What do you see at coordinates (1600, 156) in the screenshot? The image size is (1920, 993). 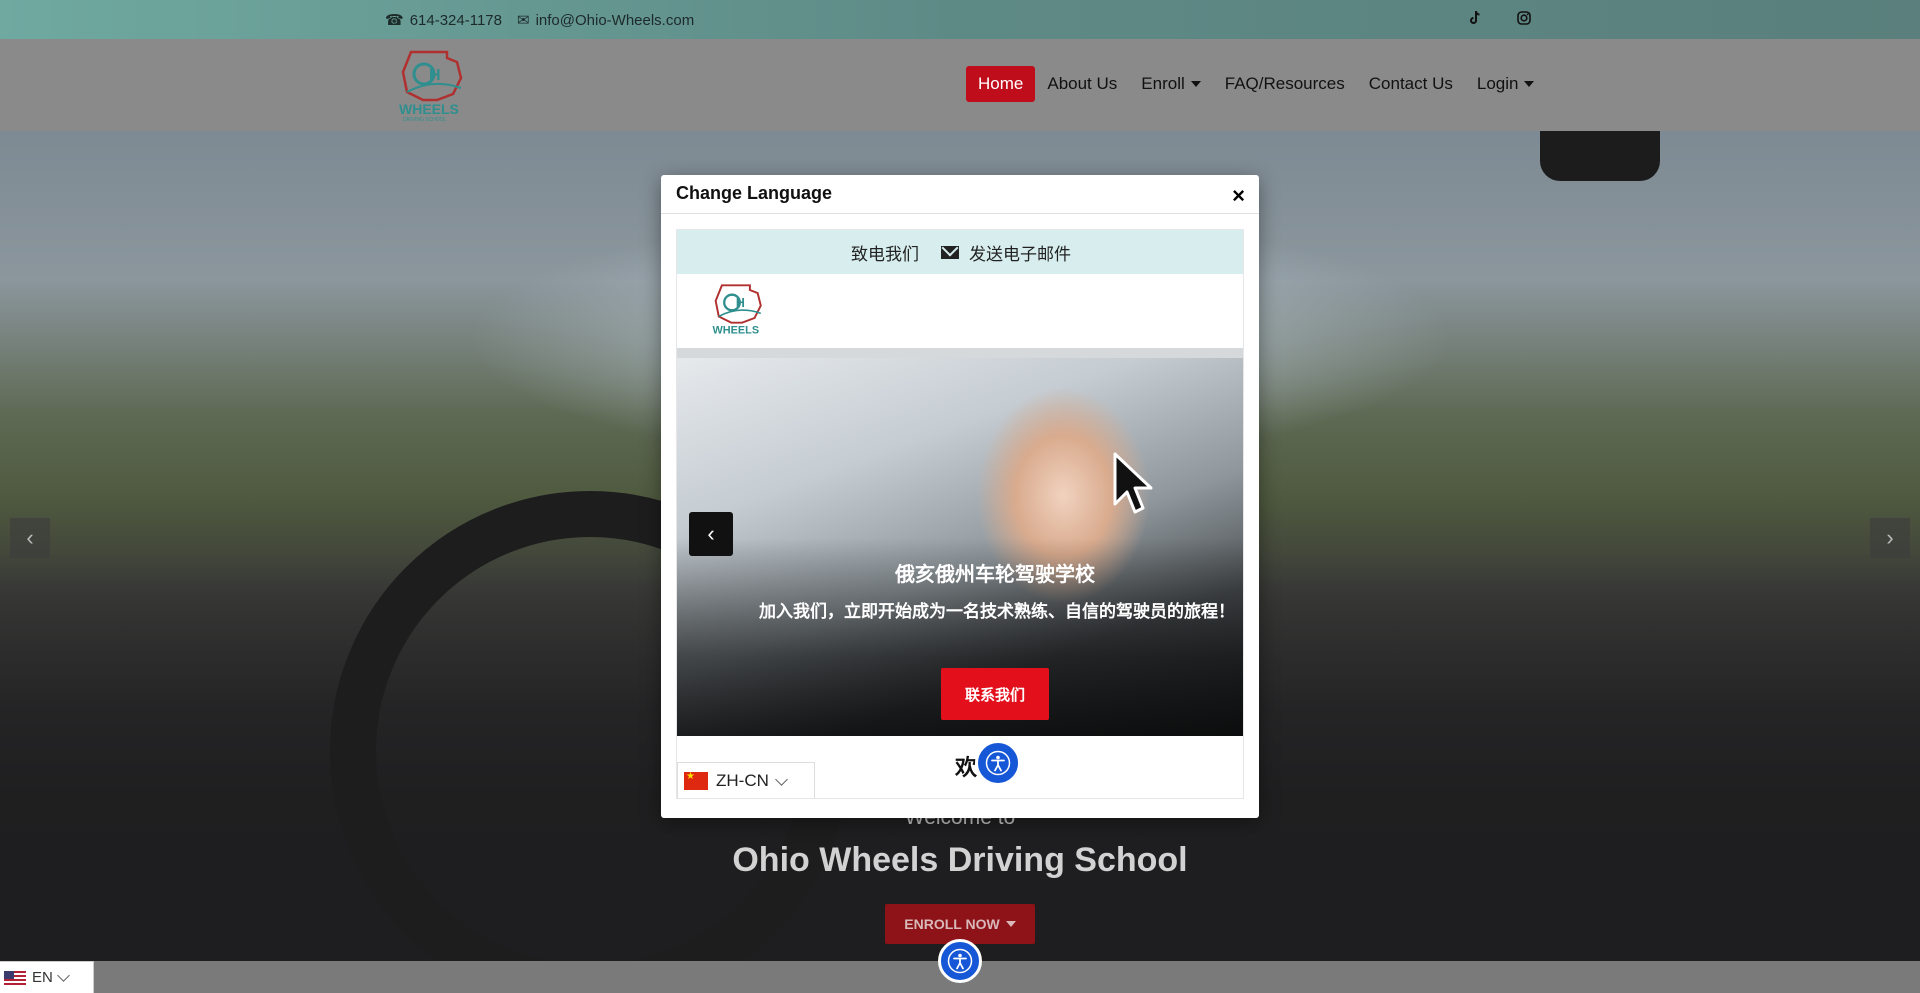 I see `rearview-mirror-image` at bounding box center [1600, 156].